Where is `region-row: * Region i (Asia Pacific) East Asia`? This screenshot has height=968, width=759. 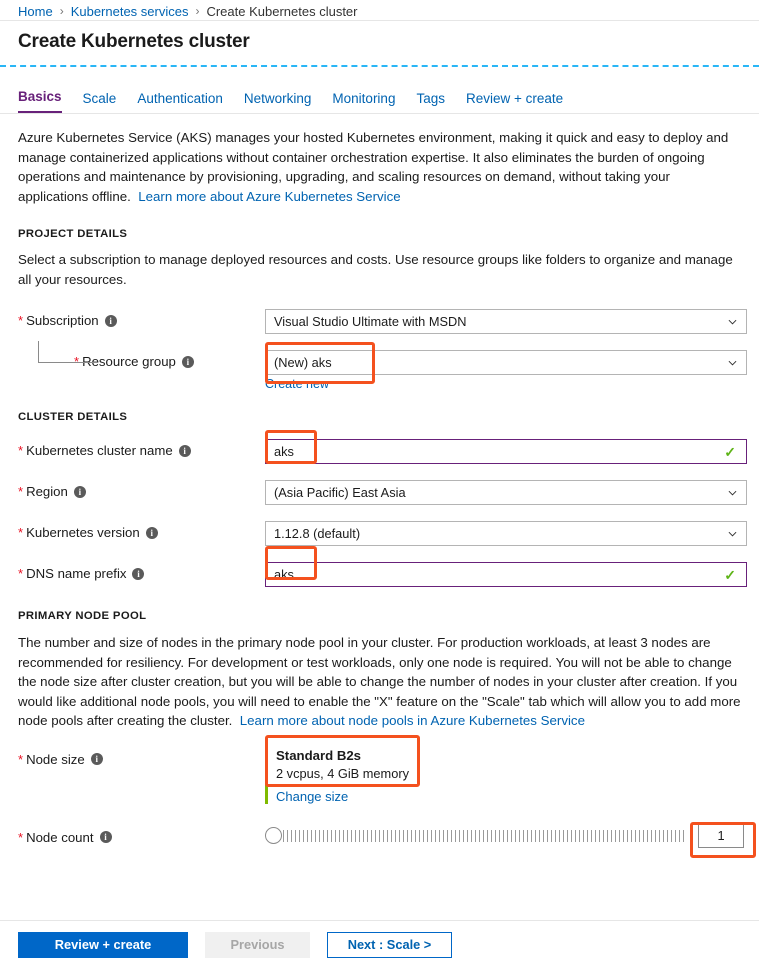 region-row: * Region i (Asia Pacific) East Asia is located at coordinates (382, 493).